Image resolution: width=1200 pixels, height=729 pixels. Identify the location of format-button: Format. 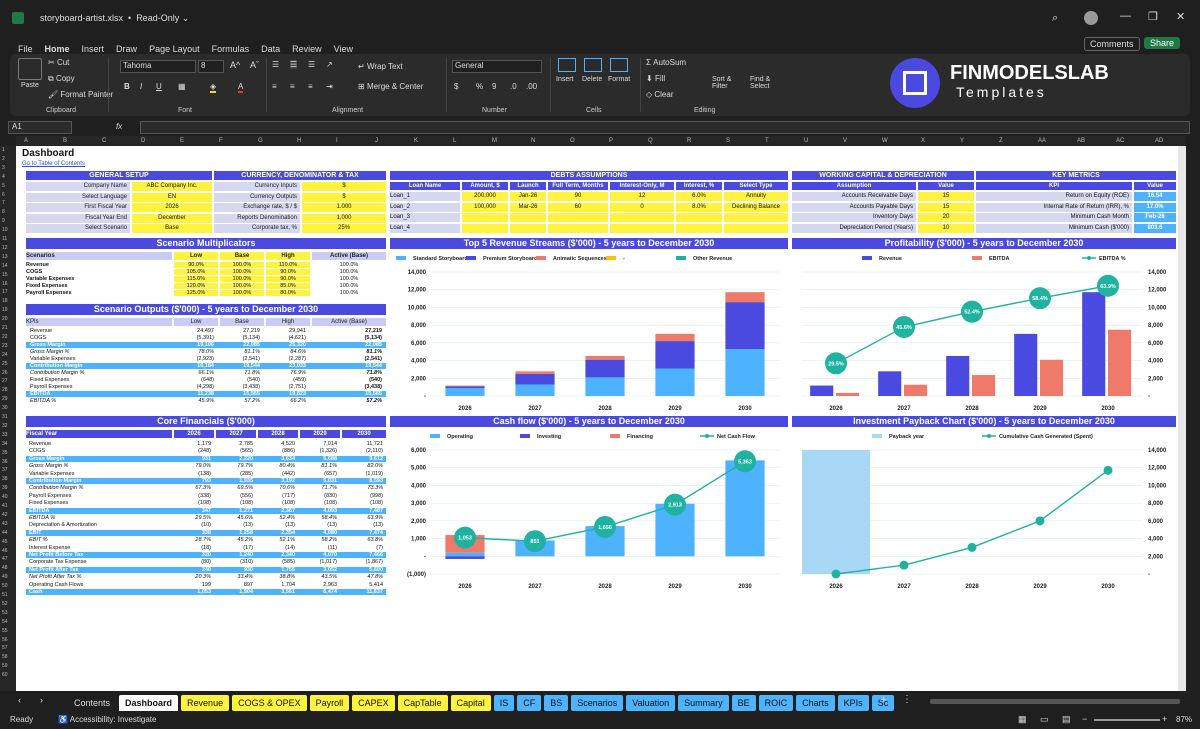
(619, 79).